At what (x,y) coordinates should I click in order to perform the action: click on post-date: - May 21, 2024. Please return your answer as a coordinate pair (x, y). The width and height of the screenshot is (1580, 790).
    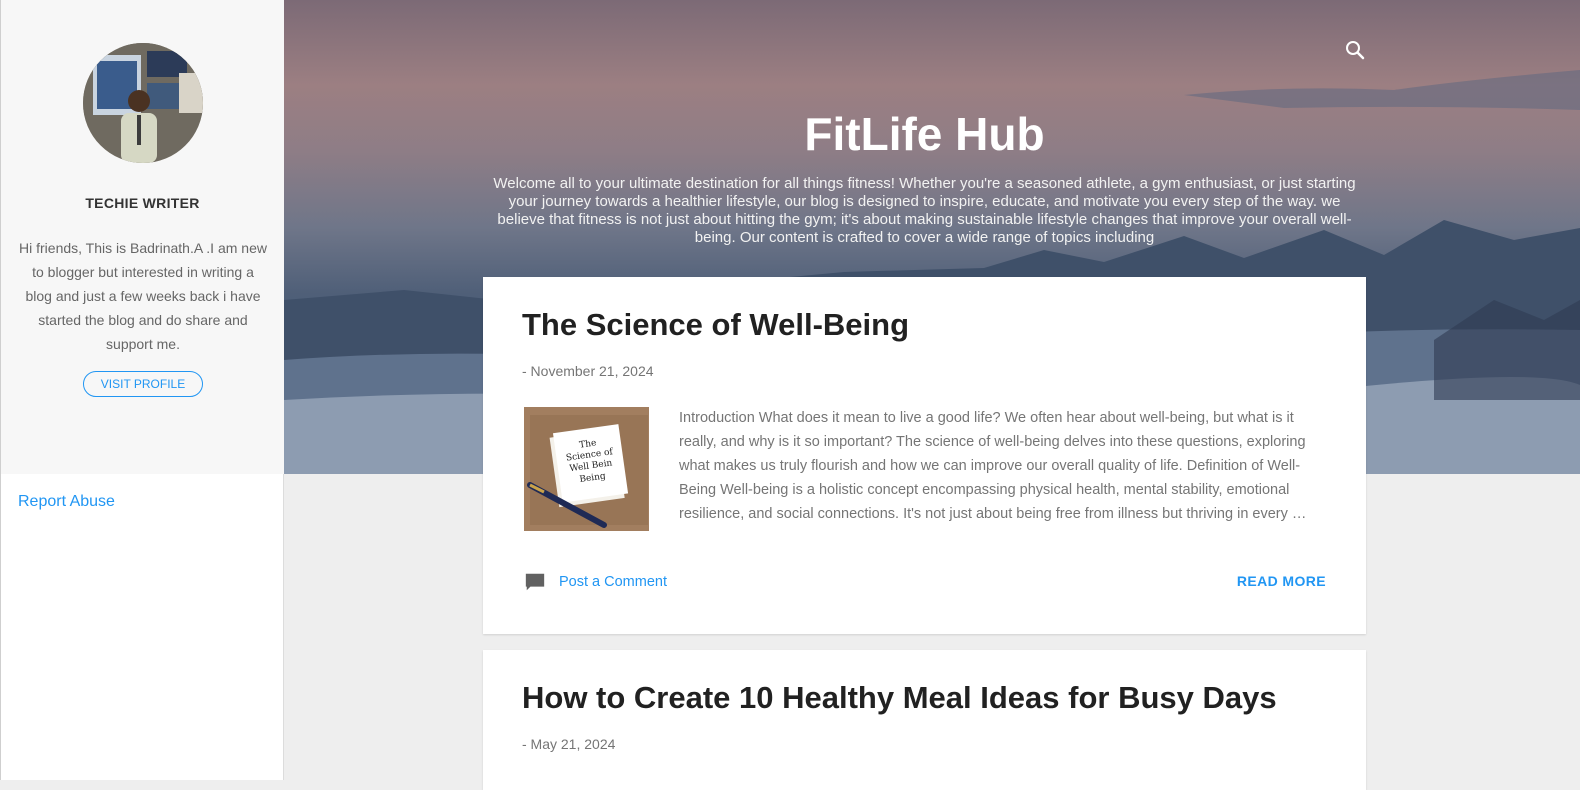
    Looking at the image, I should click on (568, 744).